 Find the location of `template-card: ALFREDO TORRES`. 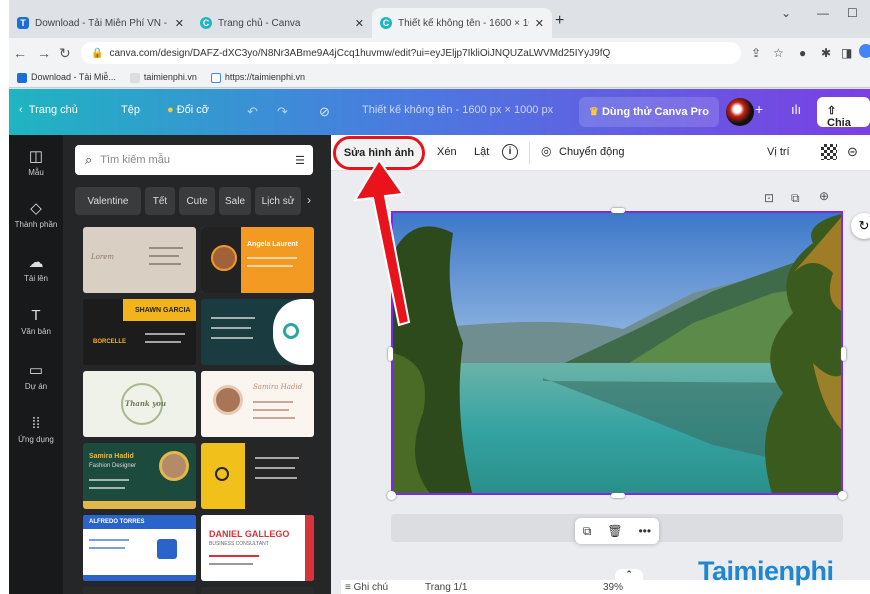

template-card: ALFREDO TORRES is located at coordinates (139, 548).